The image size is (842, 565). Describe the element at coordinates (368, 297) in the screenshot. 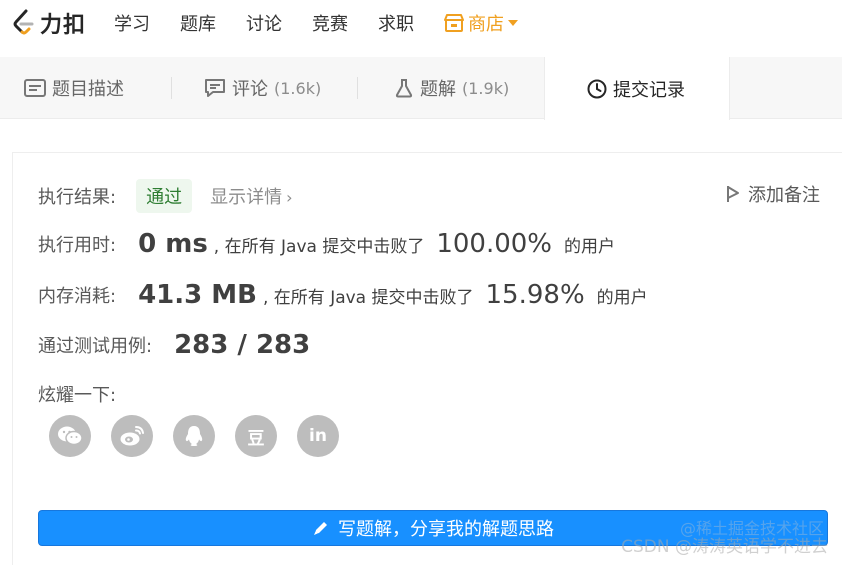

I see `memory-beat-text: , 在所有 Java 提交中击败了` at that location.